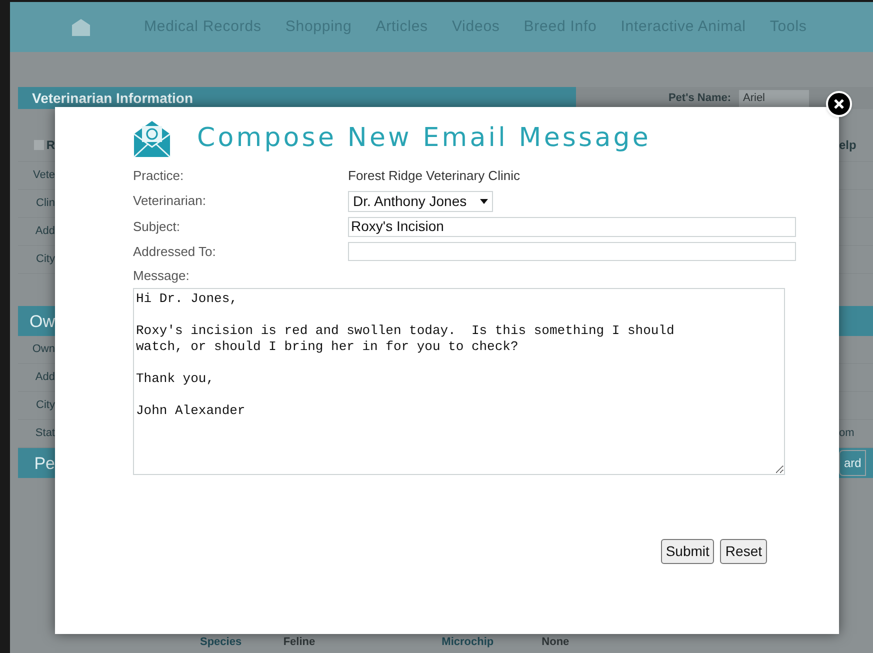 This screenshot has height=653, width=873. Describe the element at coordinates (484, 201) in the screenshot. I see `caret-icon` at that location.